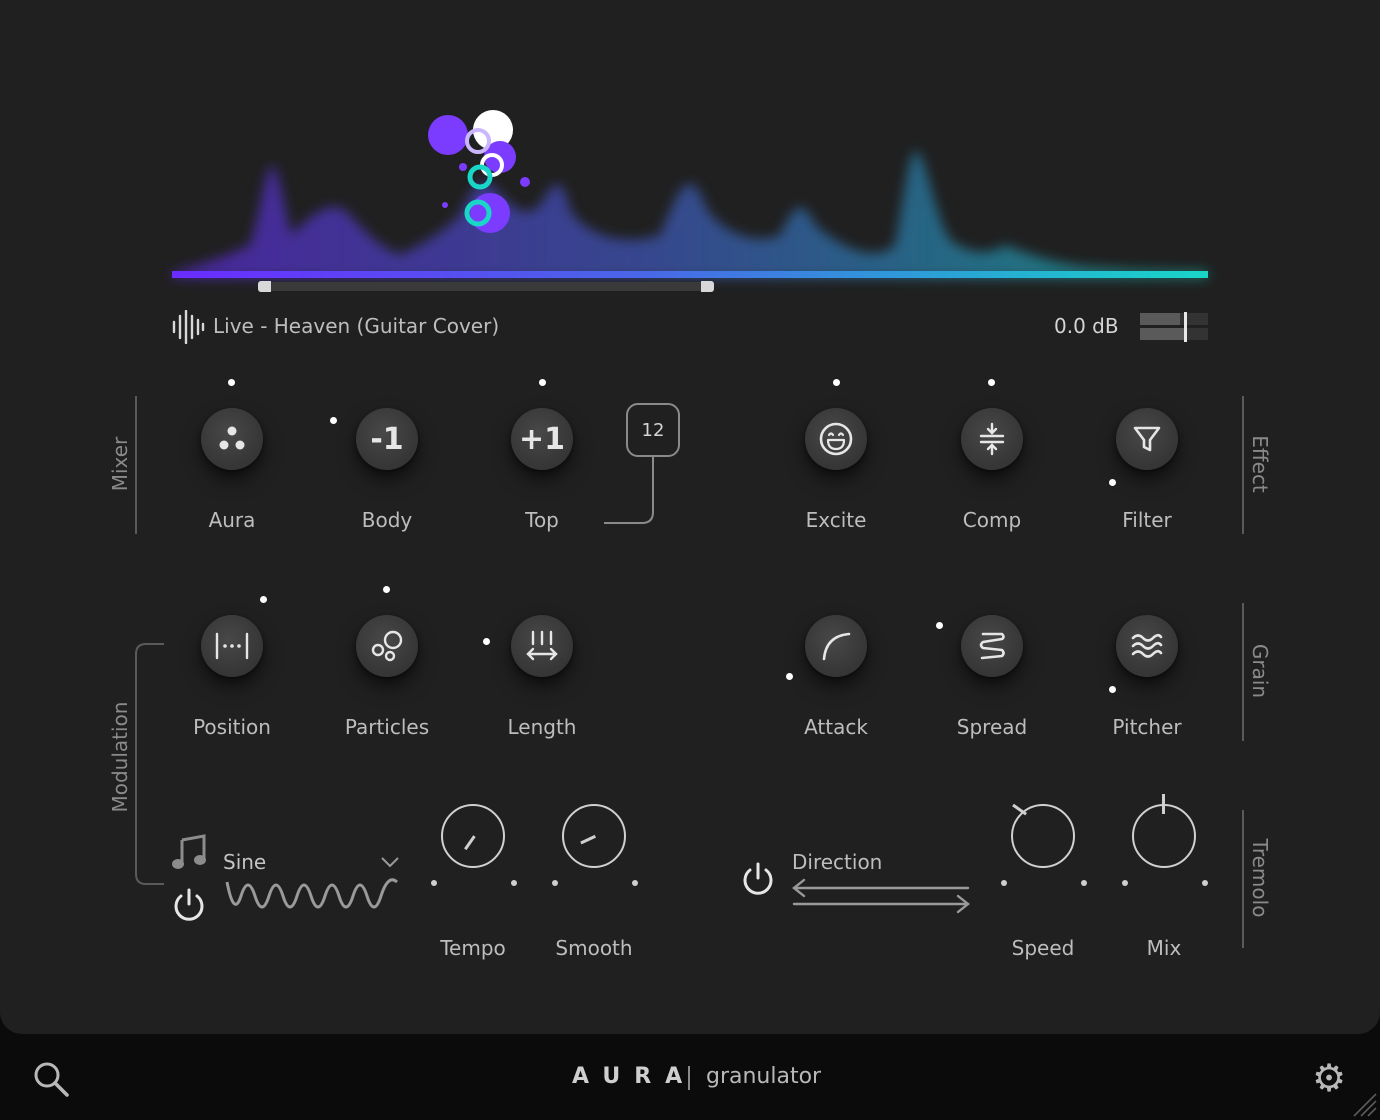 Image resolution: width=1380 pixels, height=1120 pixels. Describe the element at coordinates (542, 727) in the screenshot. I see `length-label: Length` at that location.